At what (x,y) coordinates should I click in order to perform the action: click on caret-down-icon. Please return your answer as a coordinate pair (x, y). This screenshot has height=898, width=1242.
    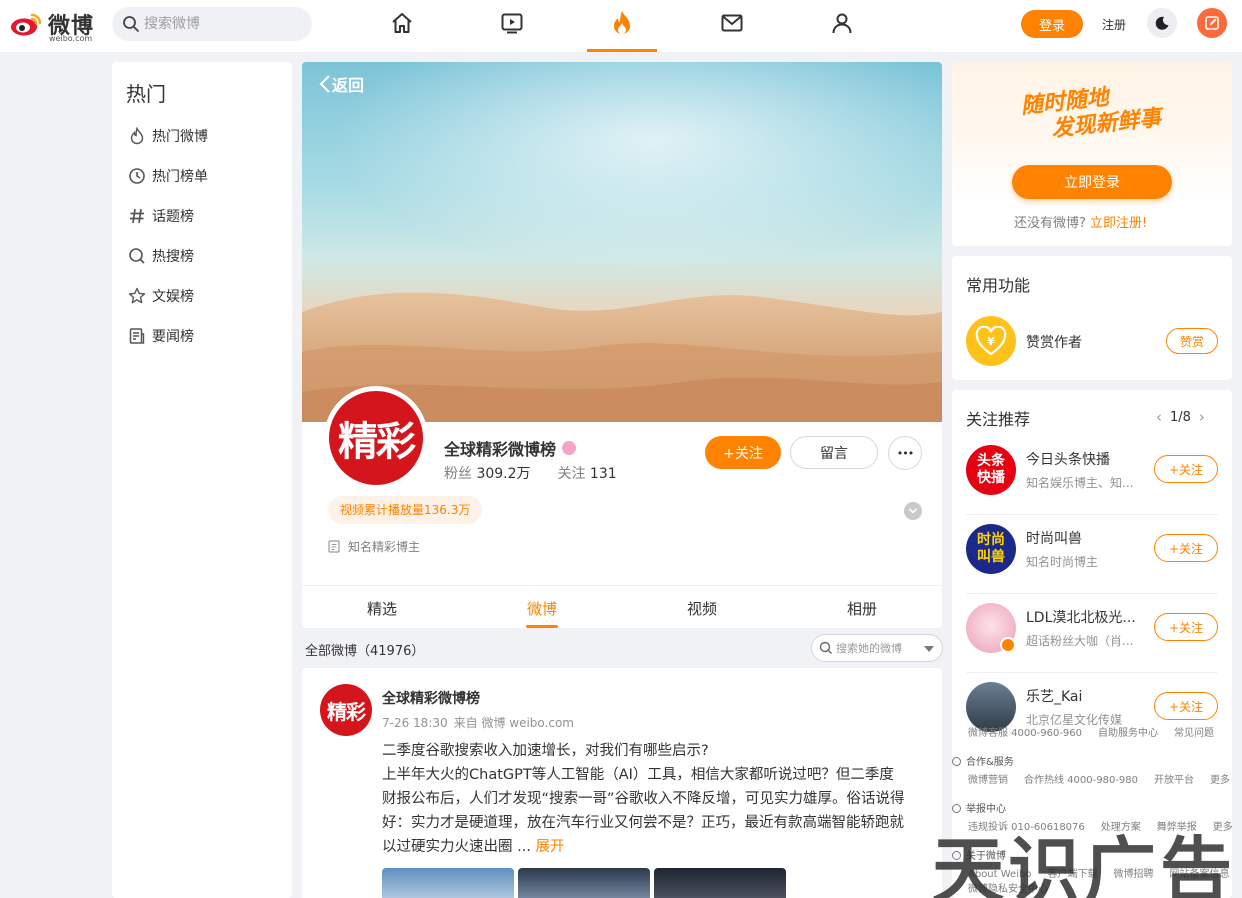
    Looking at the image, I should click on (929, 649).